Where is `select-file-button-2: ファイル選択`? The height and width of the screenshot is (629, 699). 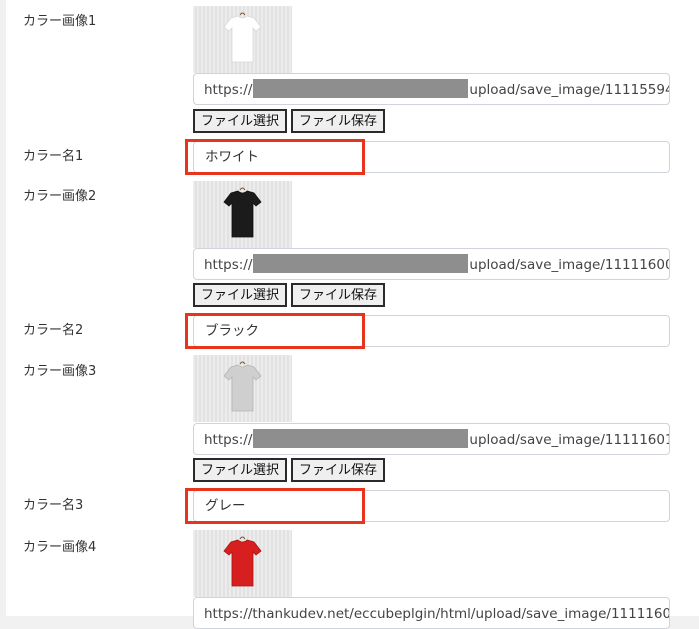 select-file-button-2: ファイル選択 is located at coordinates (240, 295).